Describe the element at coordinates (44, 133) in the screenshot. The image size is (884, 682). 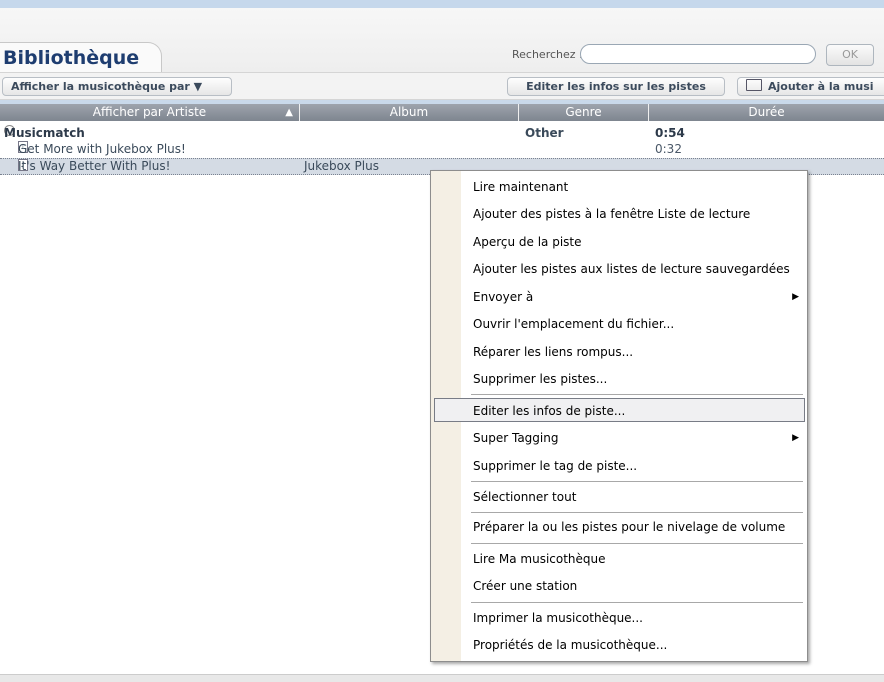
I see `artist-name: Musicmatch` at that location.